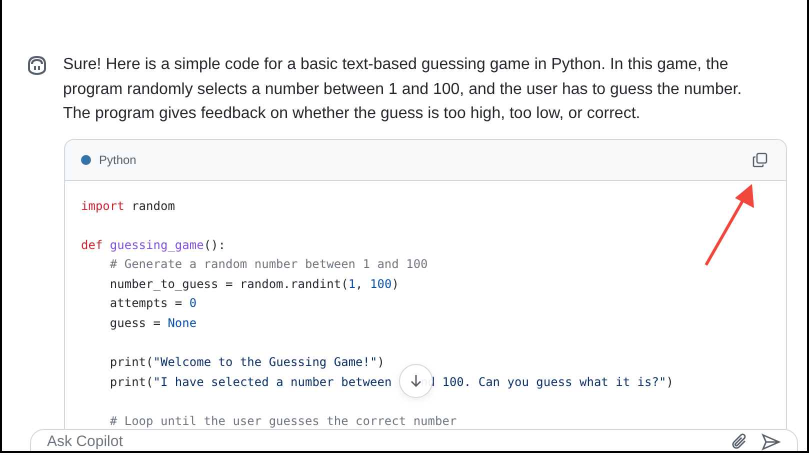 The height and width of the screenshot is (455, 809). Describe the element at coordinates (283, 421) in the screenshot. I see `code-line: # Loop until the user guesses the correct number` at that location.